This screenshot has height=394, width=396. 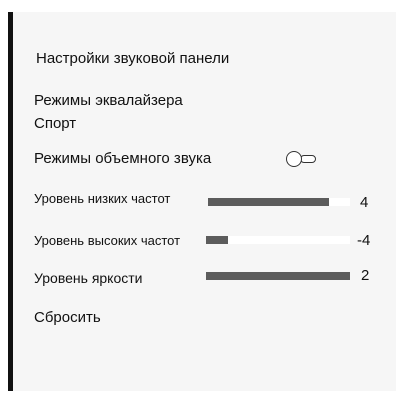 I want to click on panel-title: Настройки звуковой панели, so click(x=133, y=58).